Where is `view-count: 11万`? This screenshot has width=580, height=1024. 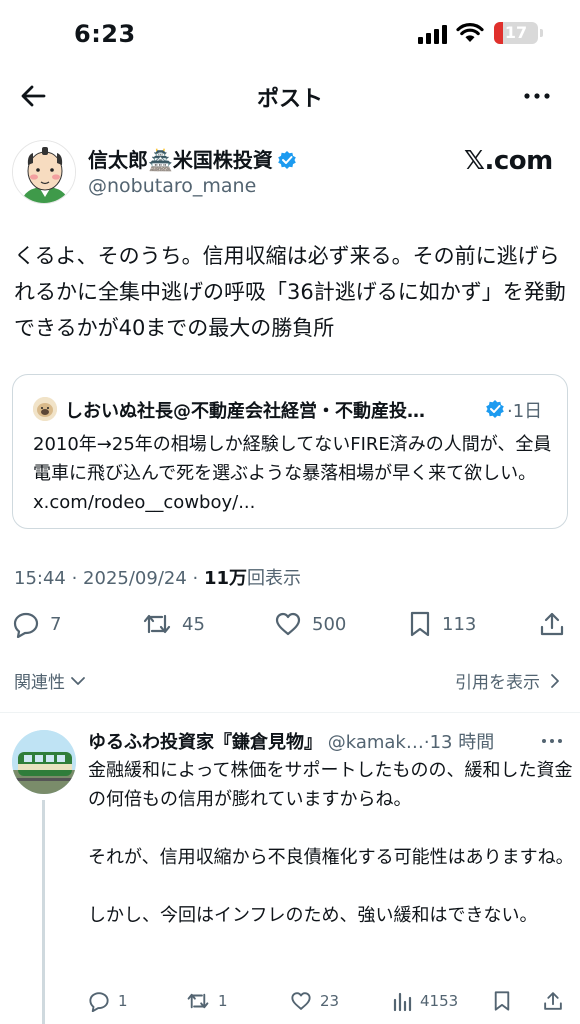 view-count: 11万 is located at coordinates (225, 578).